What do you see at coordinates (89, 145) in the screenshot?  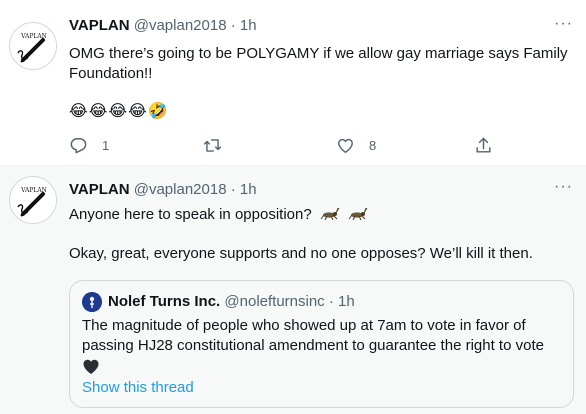 I see `reply-button: 1` at bounding box center [89, 145].